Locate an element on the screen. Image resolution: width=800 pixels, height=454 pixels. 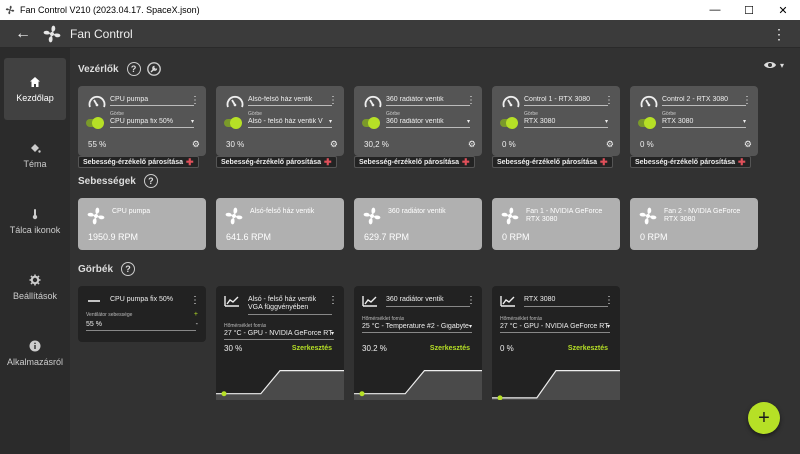
current-point-marker is located at coordinates (224, 394).